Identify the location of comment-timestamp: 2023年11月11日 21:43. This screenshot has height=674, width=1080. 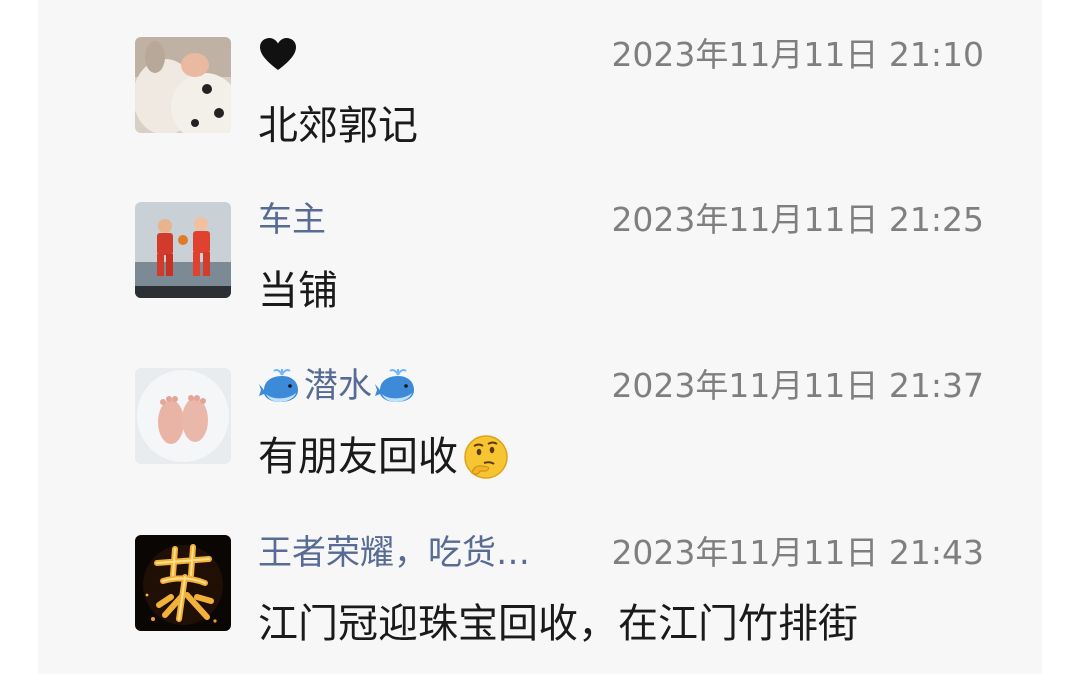
(797, 552).